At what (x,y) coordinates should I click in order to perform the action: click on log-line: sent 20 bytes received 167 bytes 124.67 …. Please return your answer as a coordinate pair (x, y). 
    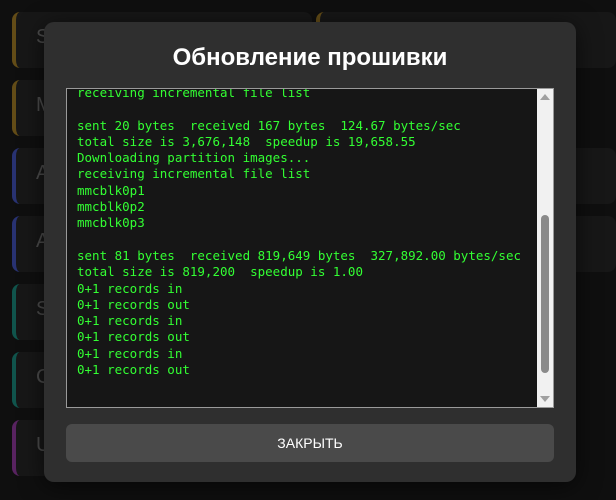
    Looking at the image, I should click on (269, 125).